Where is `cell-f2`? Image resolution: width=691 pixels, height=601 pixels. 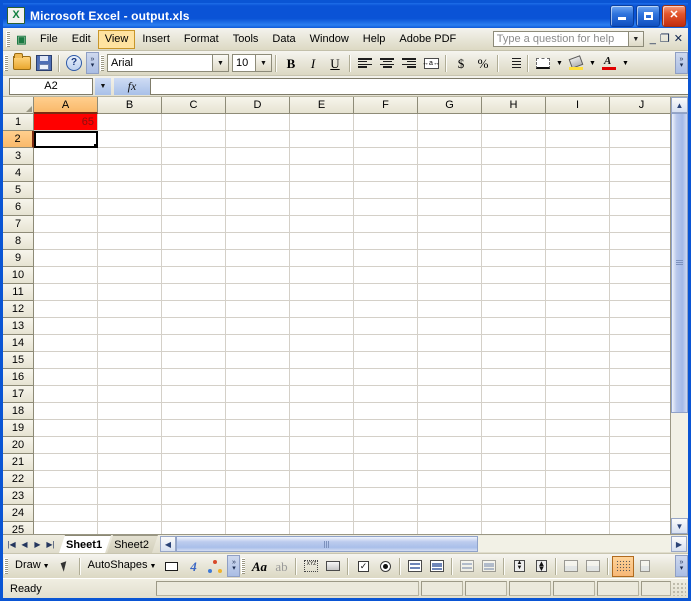 cell-f2 is located at coordinates (386, 139).